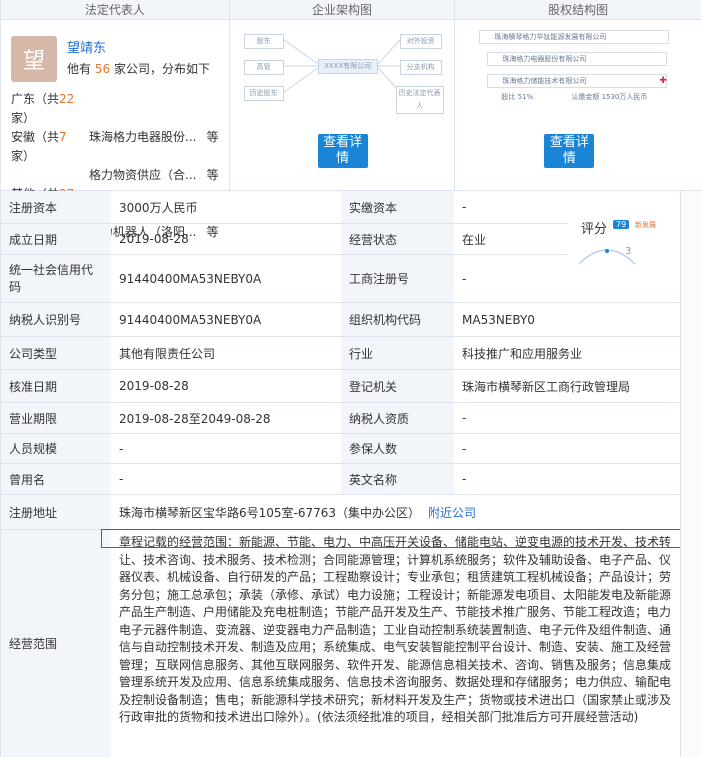 The image size is (701, 757). I want to click on region-row: 格力物资供应（合... 等, so click(115, 175).